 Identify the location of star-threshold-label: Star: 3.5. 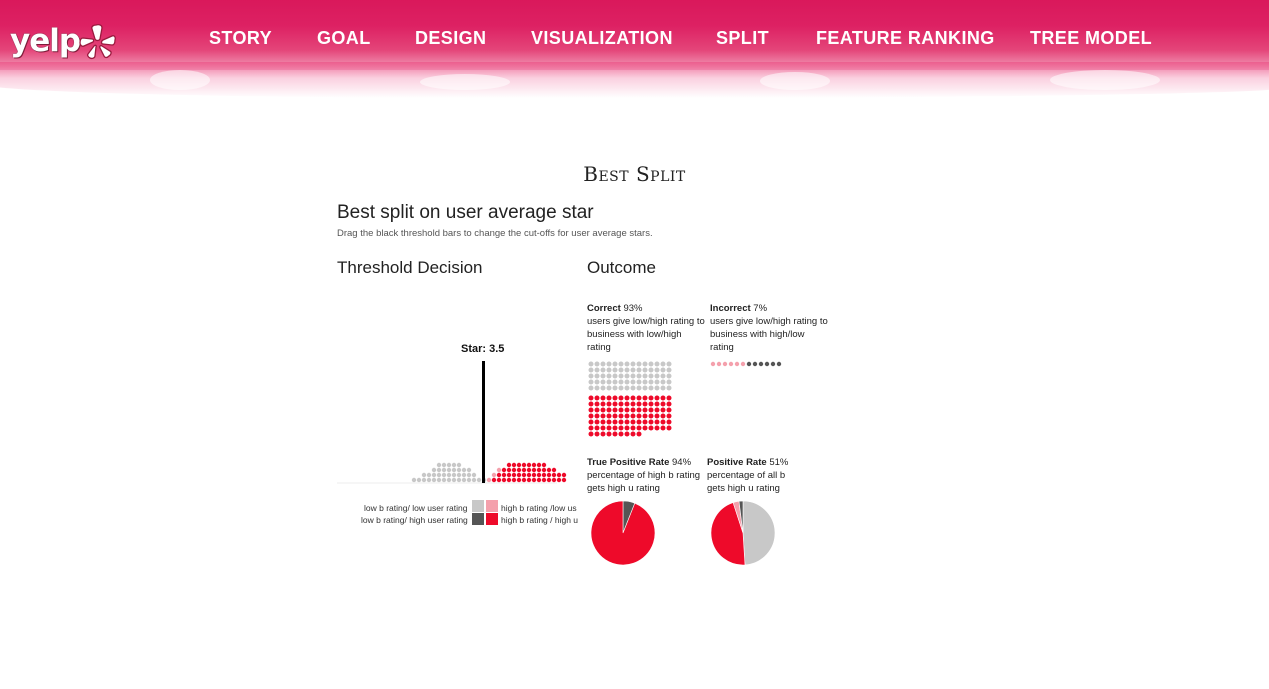
(483, 349).